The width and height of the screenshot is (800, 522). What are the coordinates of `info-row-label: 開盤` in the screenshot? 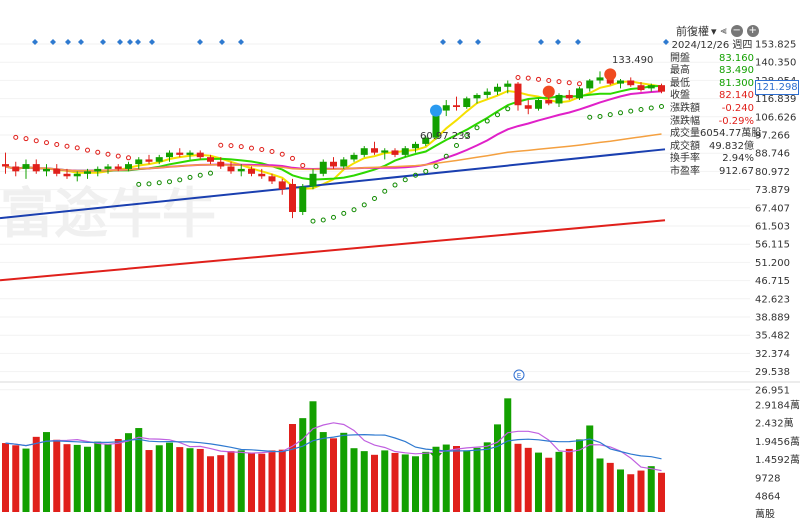 It's located at (680, 58).